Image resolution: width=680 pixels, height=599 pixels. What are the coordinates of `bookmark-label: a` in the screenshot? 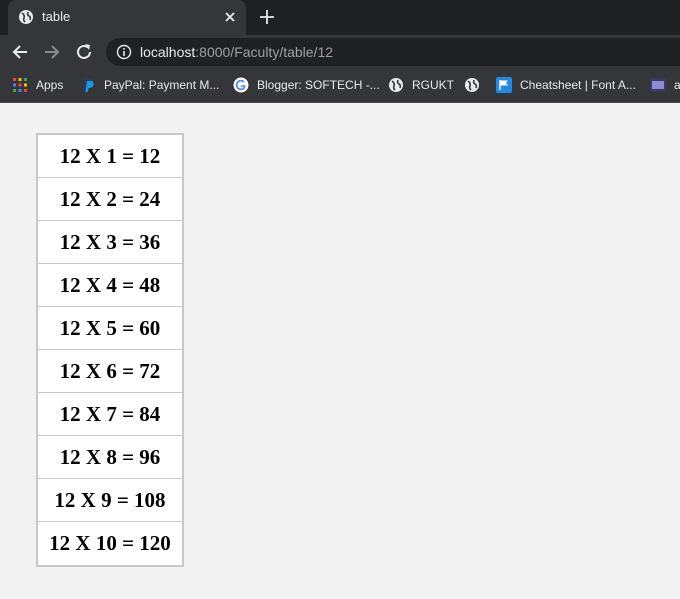 It's located at (677, 85).